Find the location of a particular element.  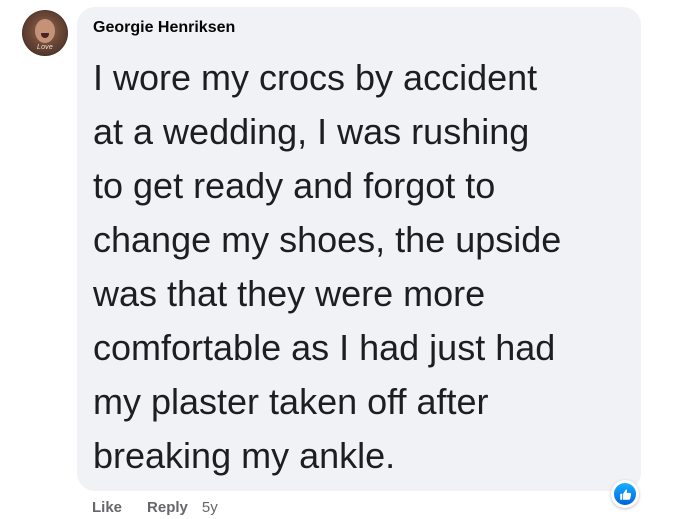

reply-button: Reply is located at coordinates (167, 507).